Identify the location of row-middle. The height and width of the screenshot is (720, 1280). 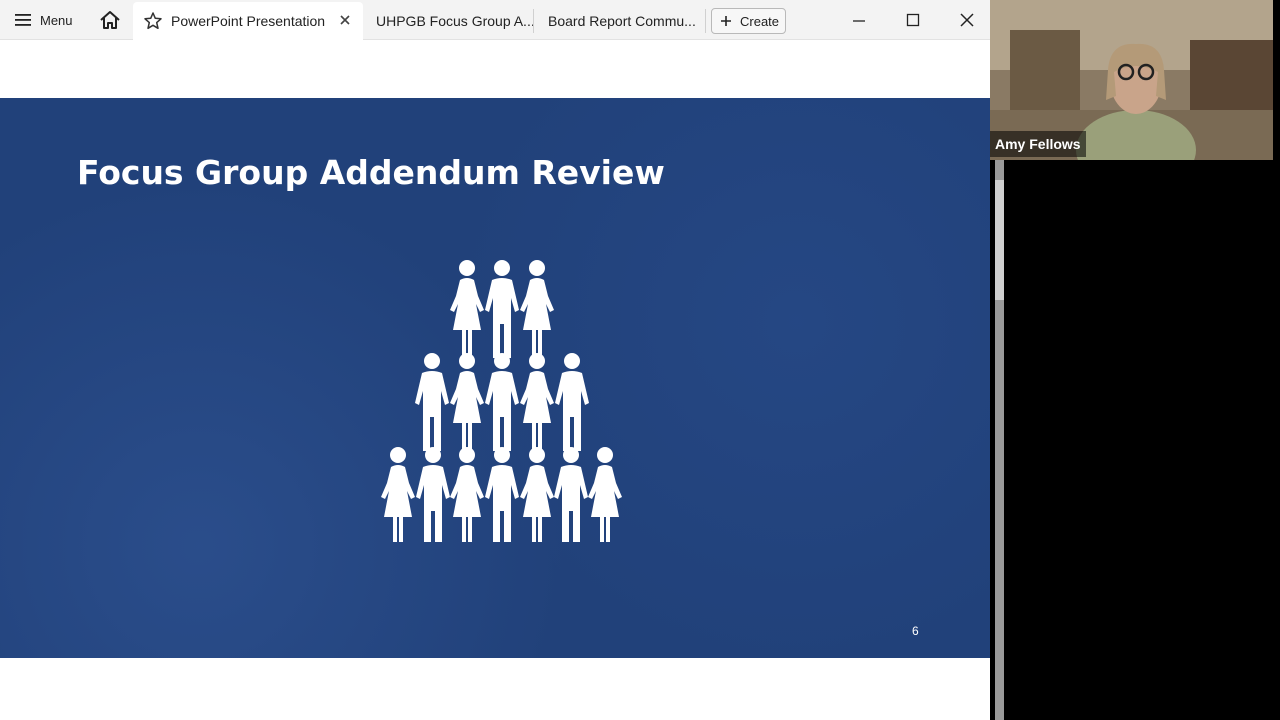
(502, 402).